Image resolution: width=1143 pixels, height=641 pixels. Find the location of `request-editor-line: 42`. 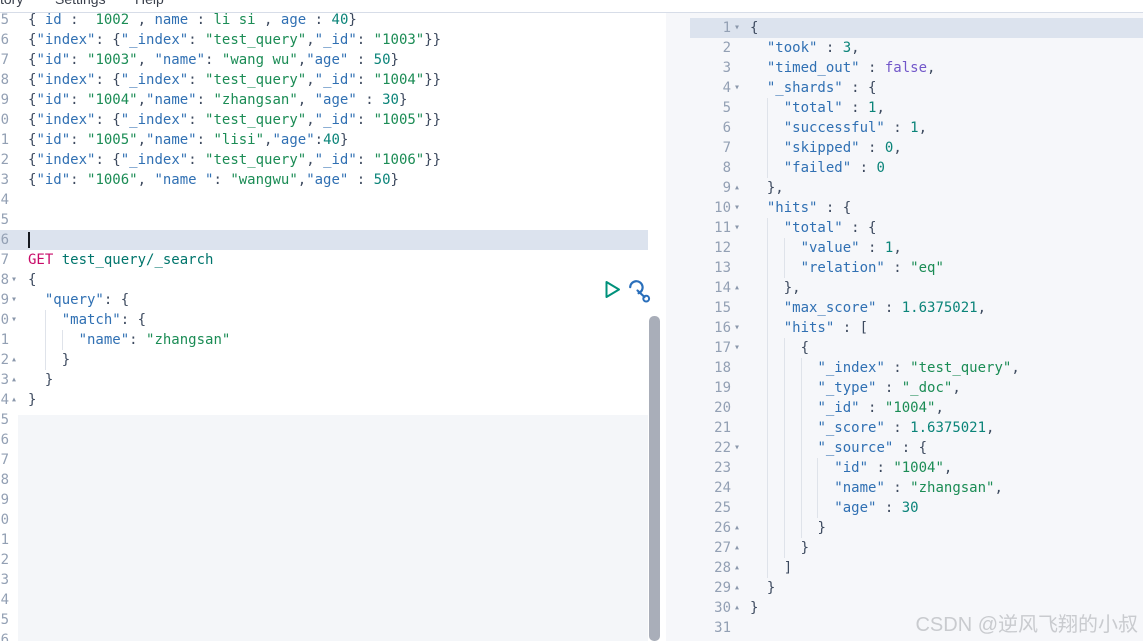

request-editor-line: 42 is located at coordinates (332, 560).